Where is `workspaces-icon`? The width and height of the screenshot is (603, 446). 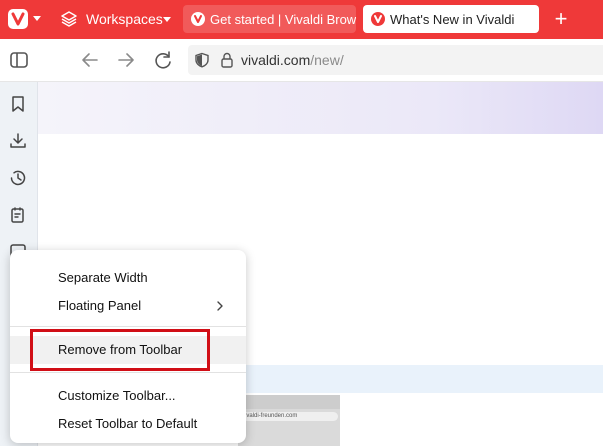 workspaces-icon is located at coordinates (69, 19).